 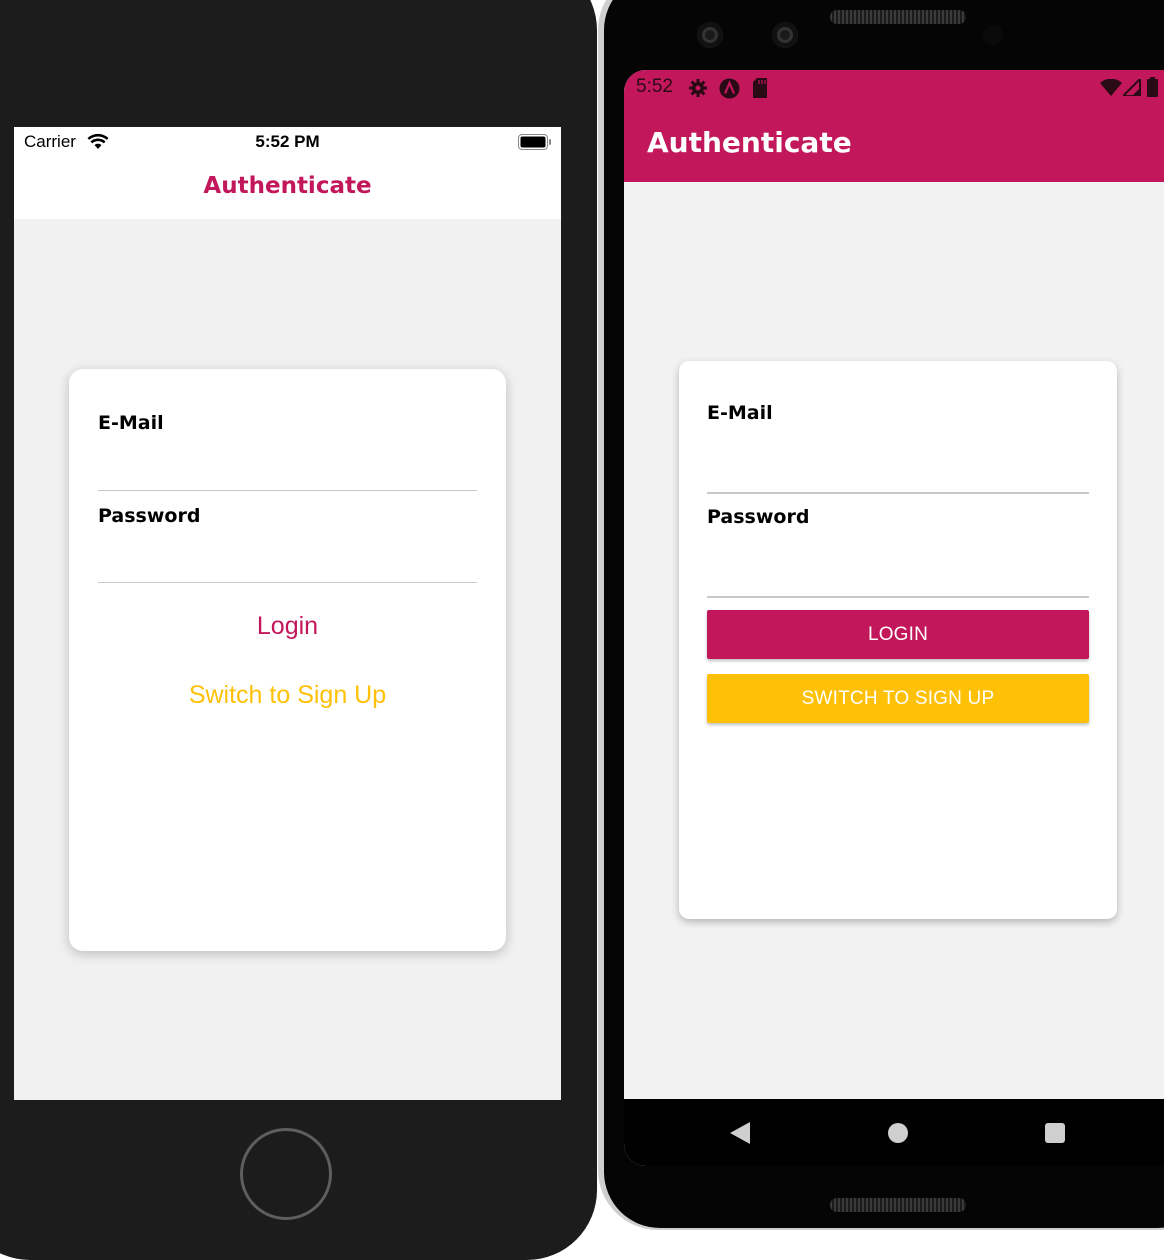 What do you see at coordinates (287, 626) in the screenshot?
I see `login-button: Login` at bounding box center [287, 626].